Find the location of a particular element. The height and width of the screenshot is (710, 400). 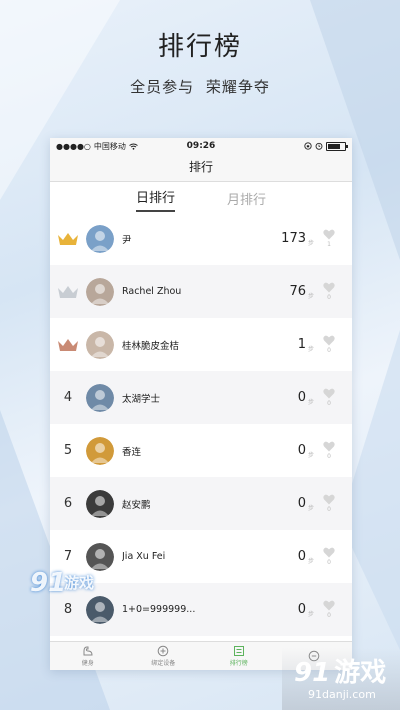

leaderboard-row: 尹 173 步 1 is located at coordinates (201, 238).